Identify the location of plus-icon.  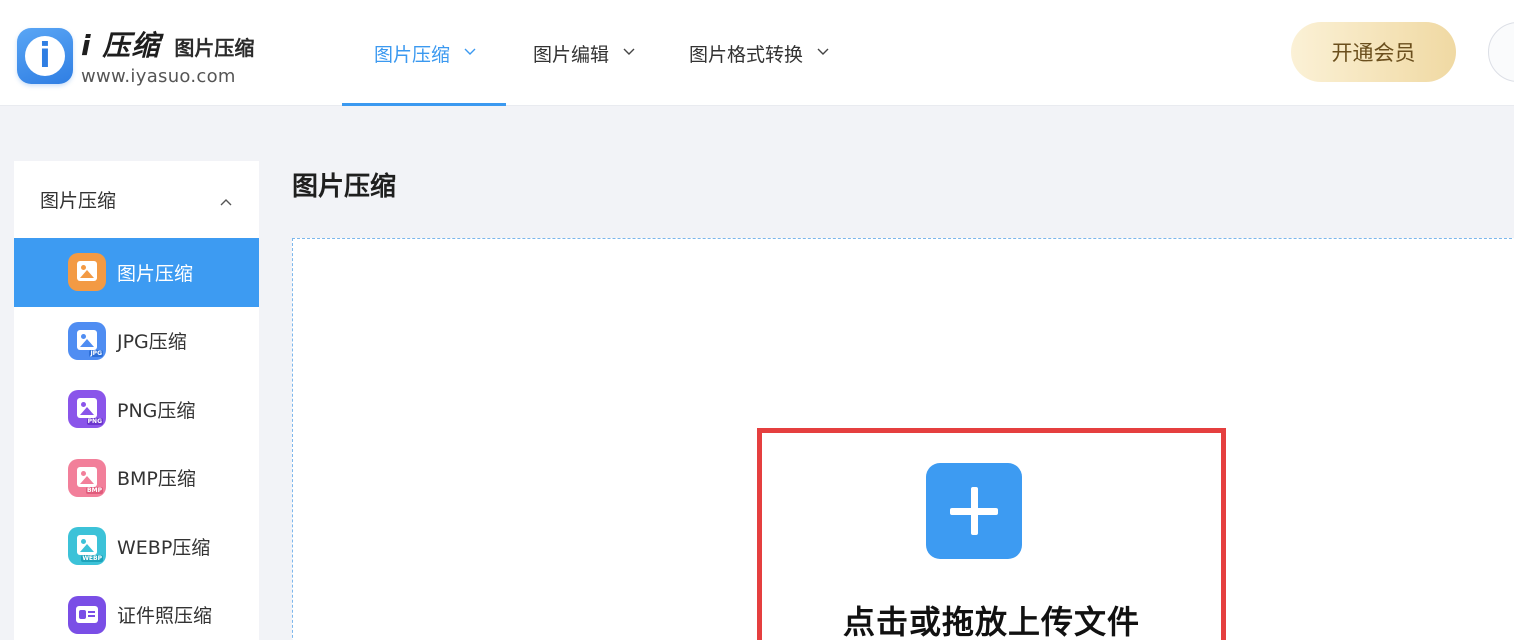
(974, 511).